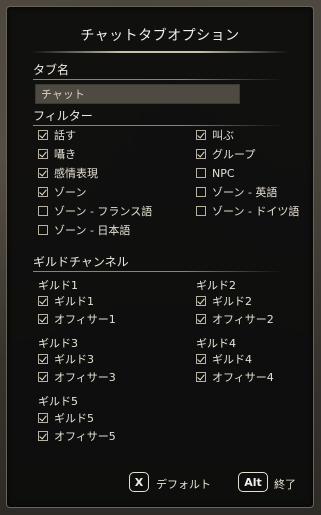 The width and height of the screenshot is (321, 515). I want to click on guild-5-officer: オフィサー5, so click(77, 436).